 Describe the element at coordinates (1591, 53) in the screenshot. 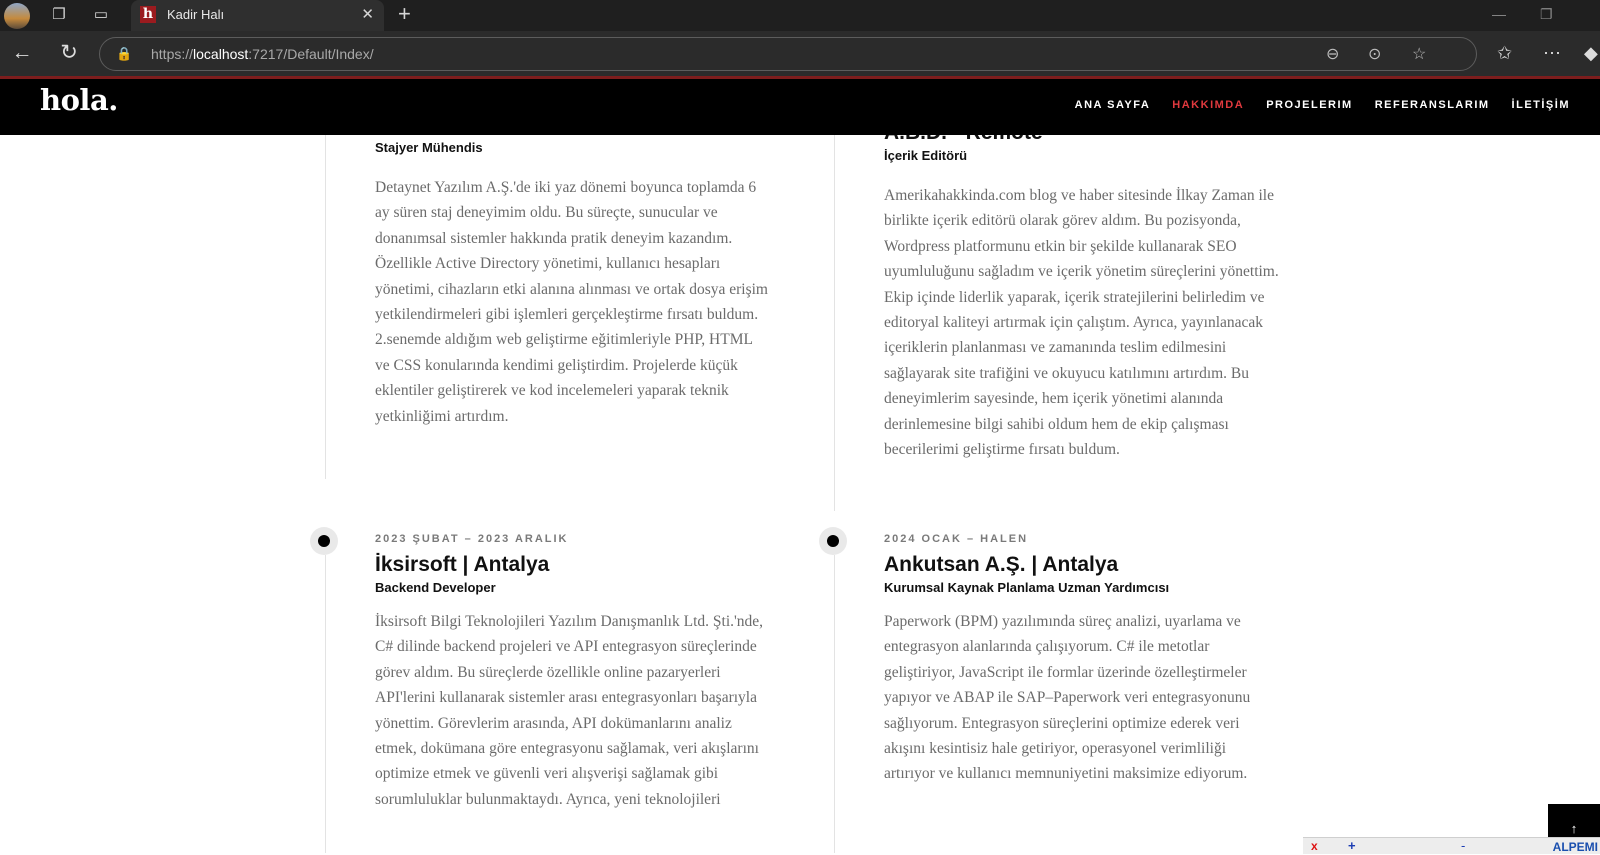

I see `copilot-icon: ◆` at that location.